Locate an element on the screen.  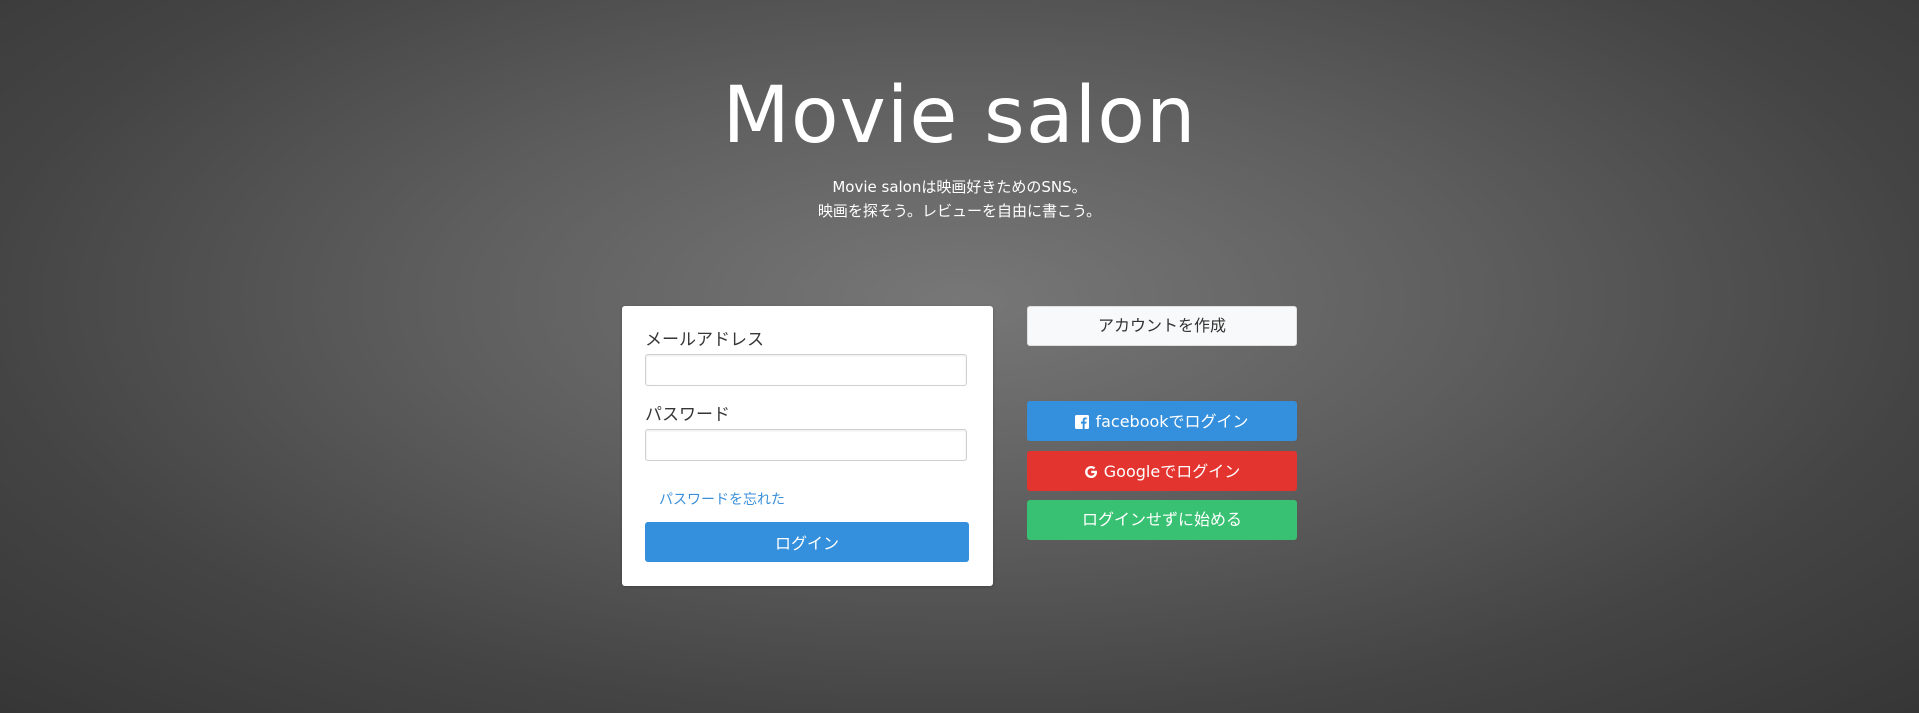
email-field is located at coordinates (806, 370).